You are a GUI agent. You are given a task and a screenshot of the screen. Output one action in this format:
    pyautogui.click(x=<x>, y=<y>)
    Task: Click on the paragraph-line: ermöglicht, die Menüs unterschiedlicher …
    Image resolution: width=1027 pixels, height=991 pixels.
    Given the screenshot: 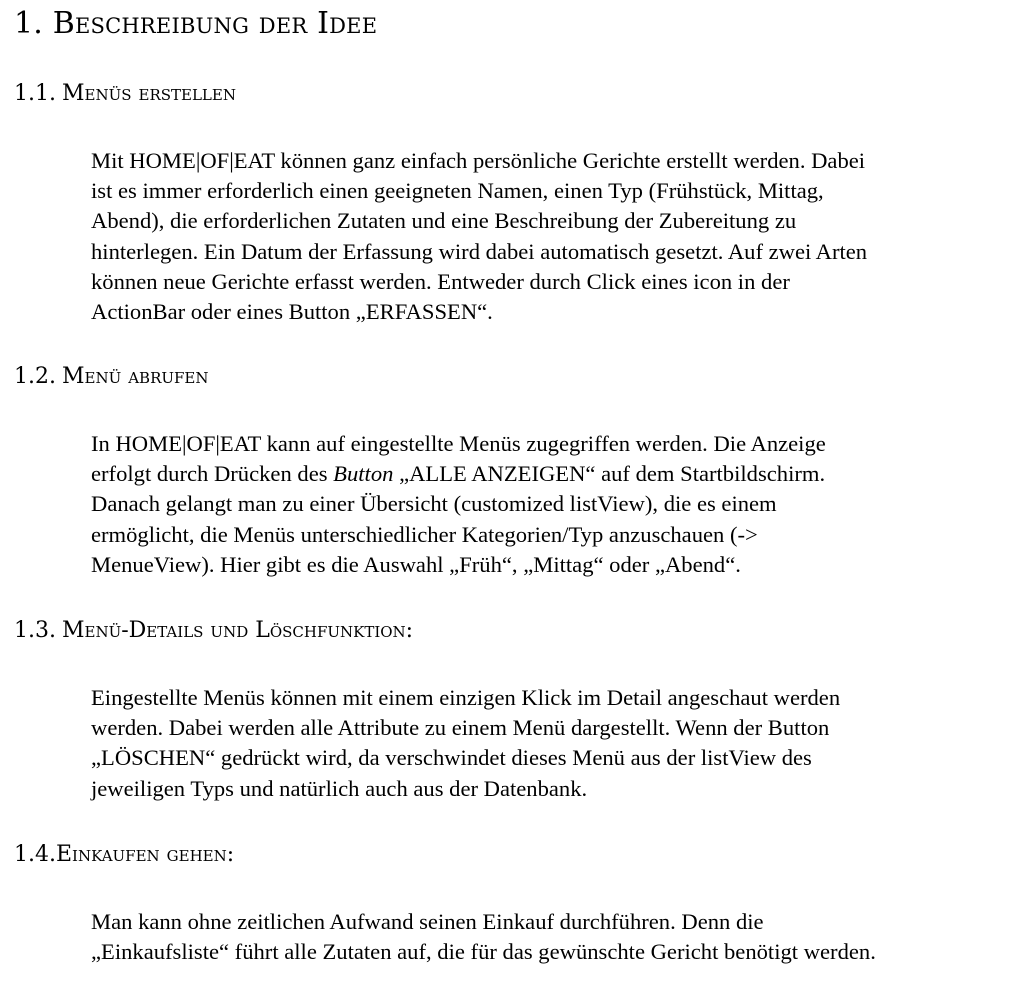 What is the action you would take?
    pyautogui.click(x=424, y=534)
    